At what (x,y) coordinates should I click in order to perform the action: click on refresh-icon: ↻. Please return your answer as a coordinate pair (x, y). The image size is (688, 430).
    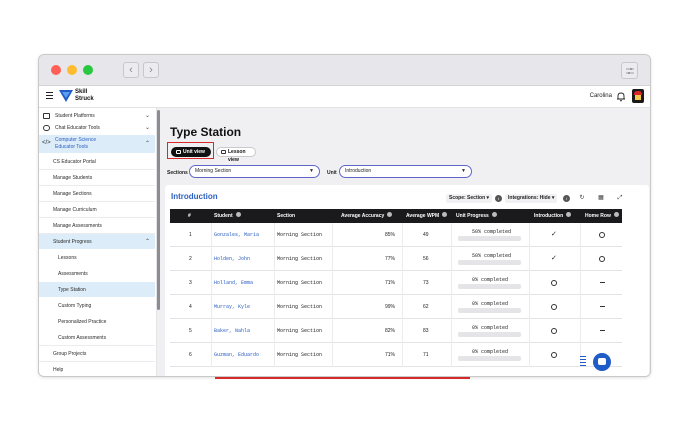
    Looking at the image, I should click on (582, 198).